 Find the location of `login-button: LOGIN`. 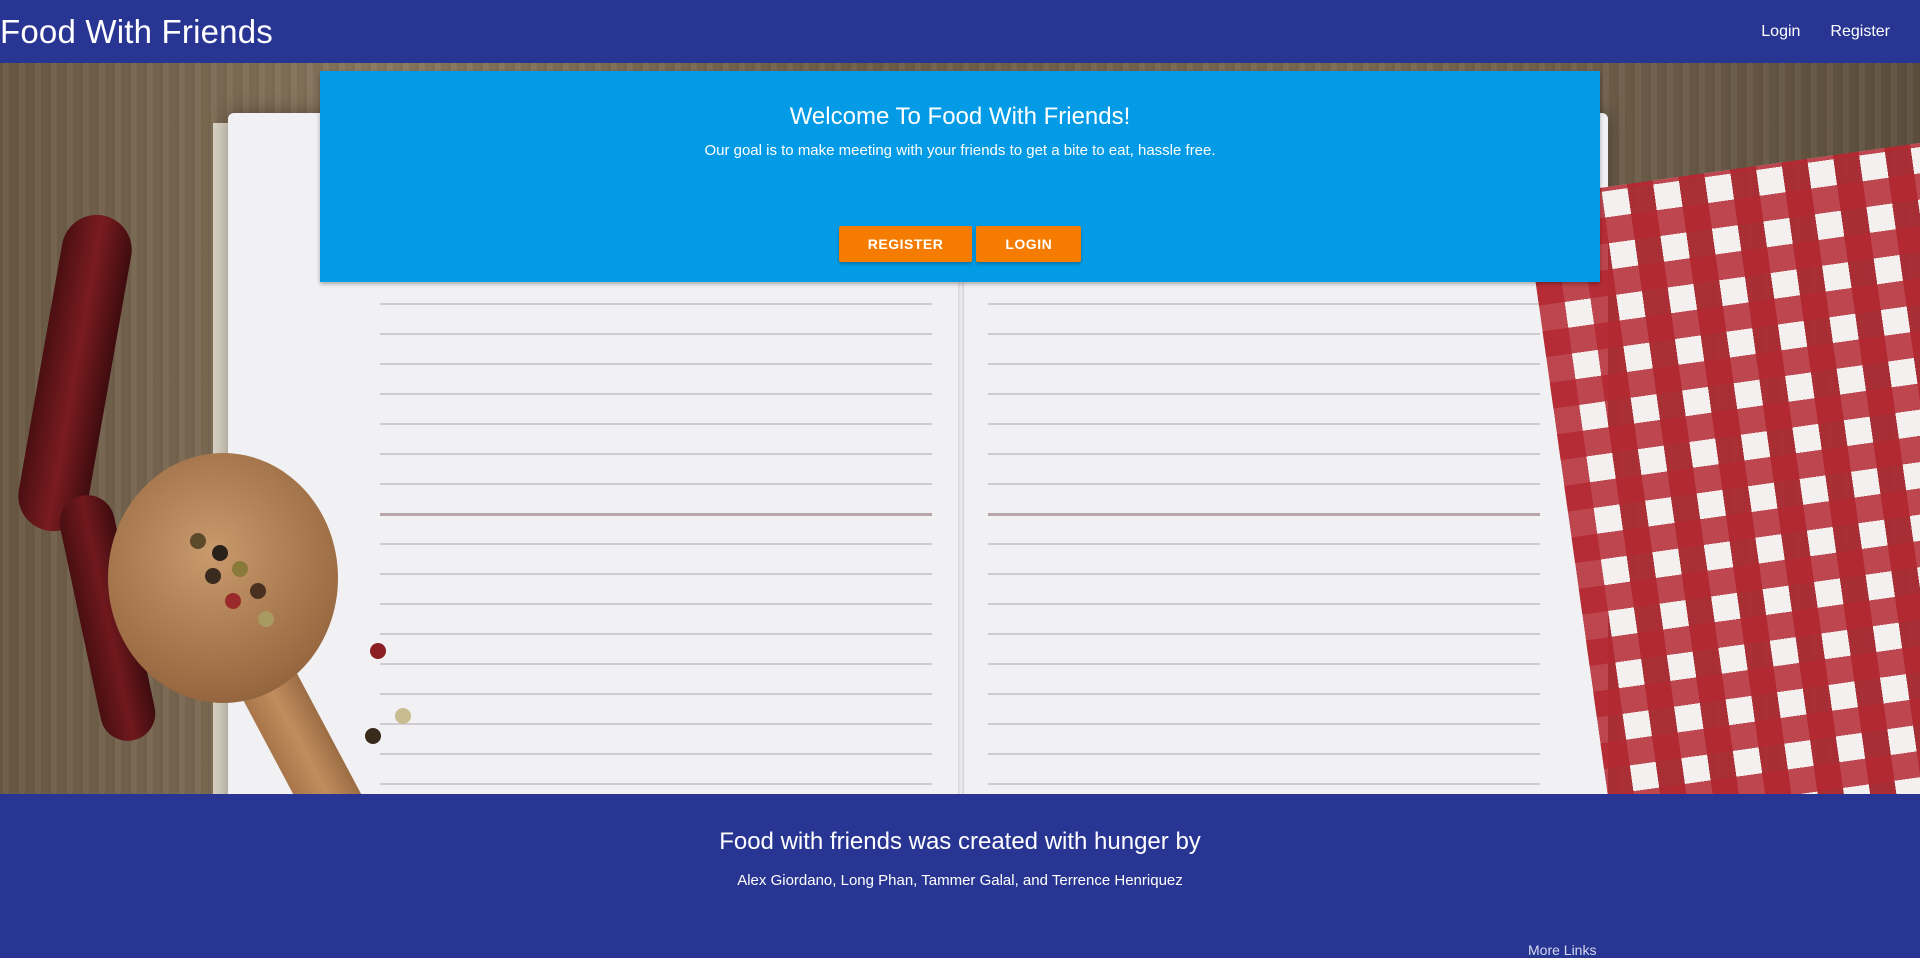

login-button: LOGIN is located at coordinates (1029, 244).